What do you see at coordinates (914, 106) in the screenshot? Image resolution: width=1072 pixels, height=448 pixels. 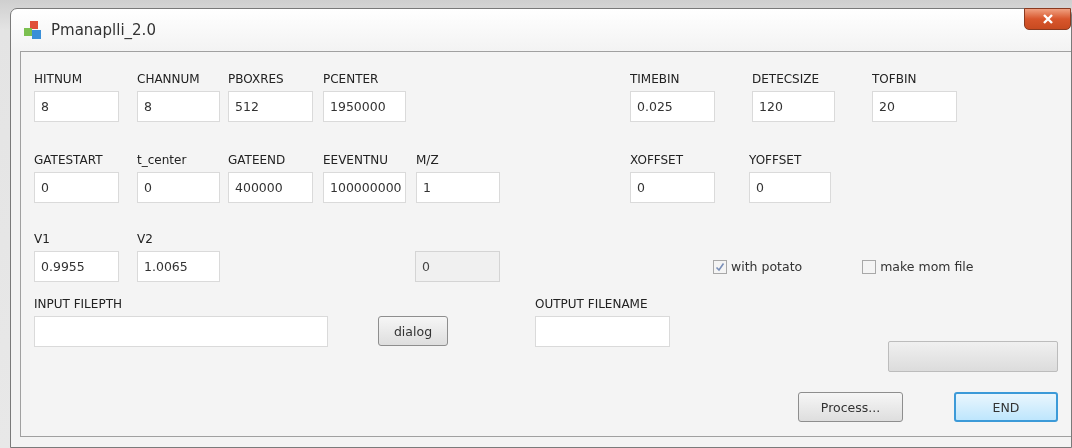 I see `input-field: 20` at bounding box center [914, 106].